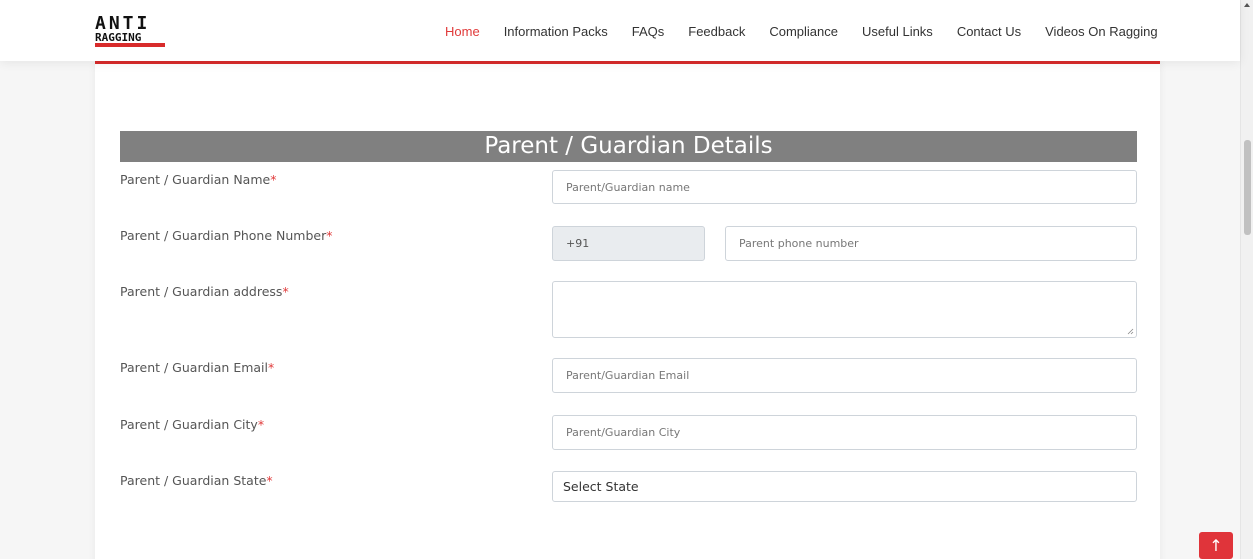  Describe the element at coordinates (648, 34) in the screenshot. I see `nav-faqs: FAQs` at that location.